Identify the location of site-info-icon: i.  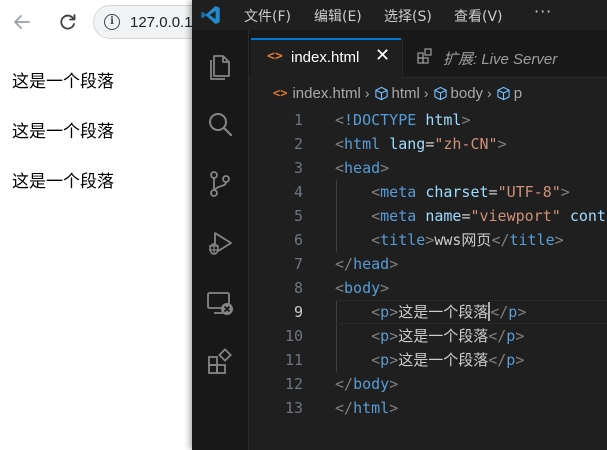
(112, 22).